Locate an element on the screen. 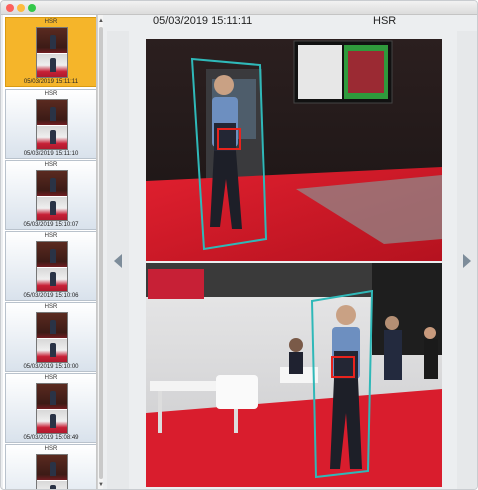 The width and height of the screenshot is (478, 490). maximize-window-button is located at coordinates (32, 8).